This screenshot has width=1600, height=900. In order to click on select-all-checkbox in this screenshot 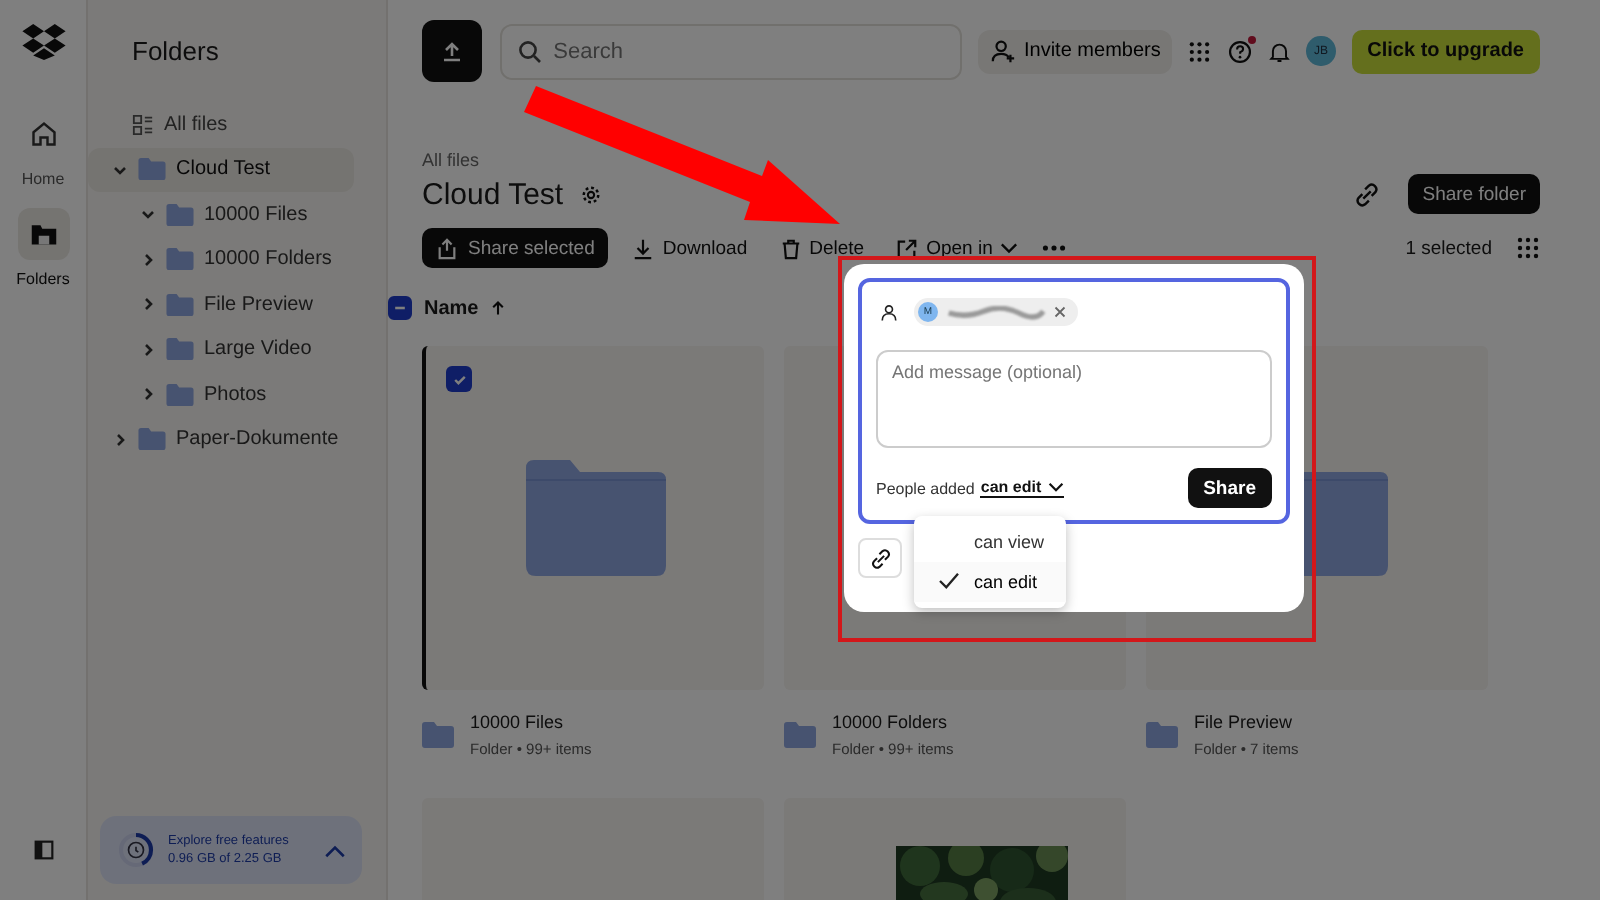, I will do `click(400, 308)`.